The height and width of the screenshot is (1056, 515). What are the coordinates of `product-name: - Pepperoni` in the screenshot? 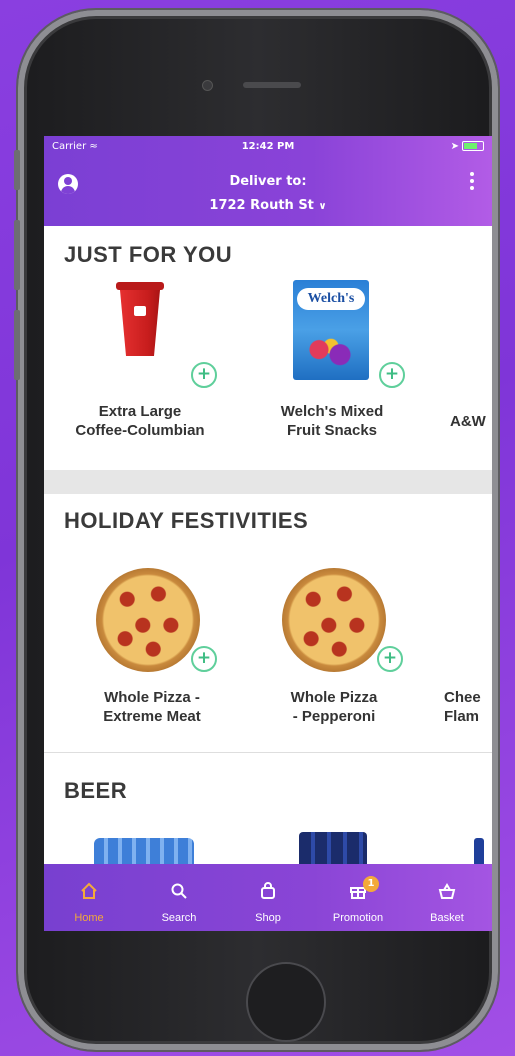 It's located at (334, 716).